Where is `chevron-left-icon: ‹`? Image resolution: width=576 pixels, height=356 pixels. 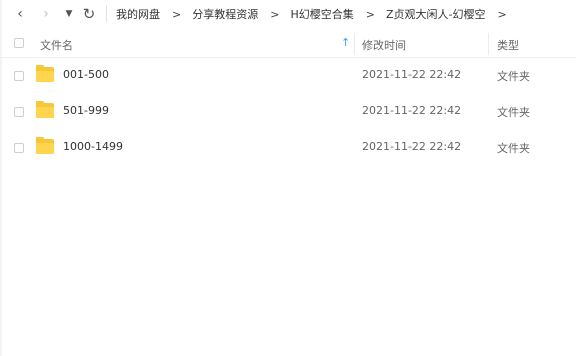 chevron-left-icon: ‹ is located at coordinates (20, 14).